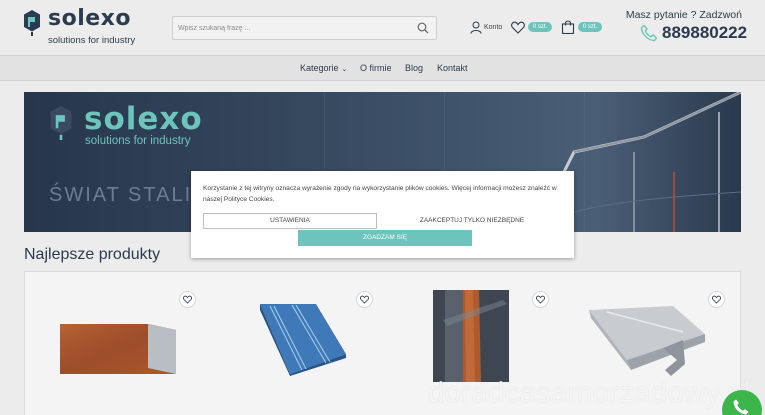 This screenshot has width=765, height=415. I want to click on cart-icon, so click(568, 27).